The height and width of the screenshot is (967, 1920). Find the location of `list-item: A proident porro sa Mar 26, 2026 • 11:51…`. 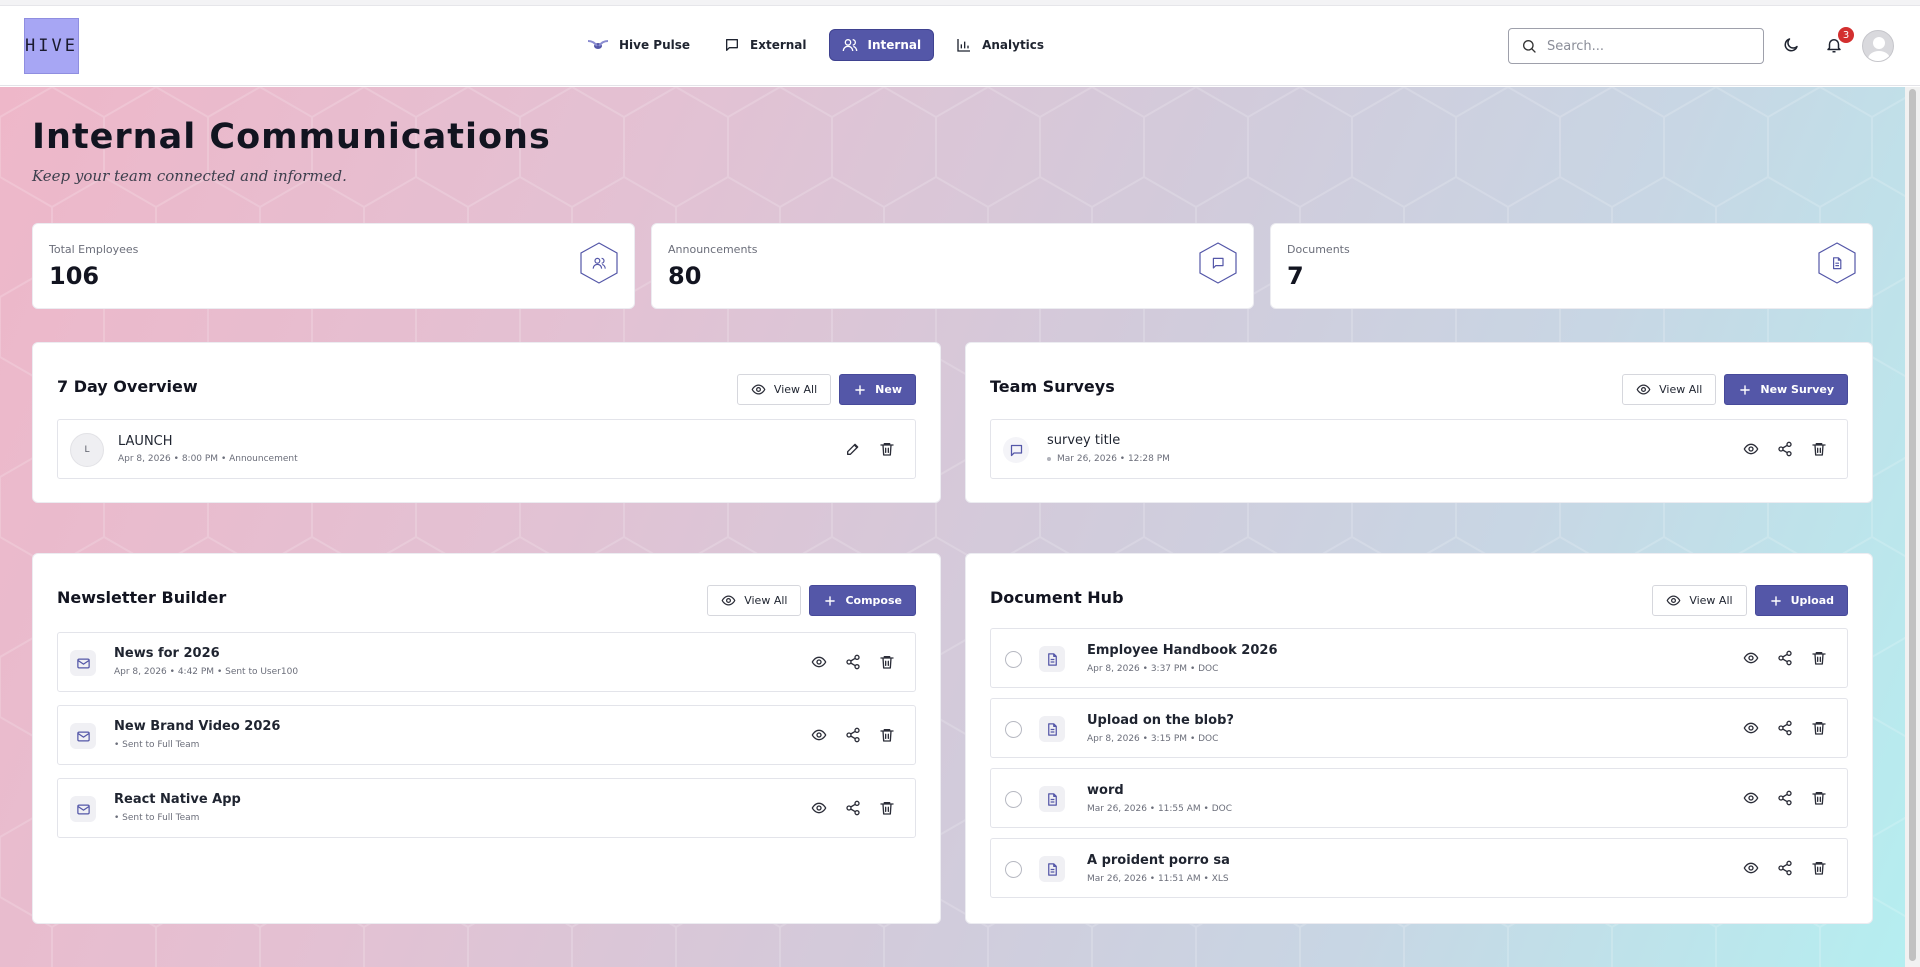

list-item: A proident porro sa Mar 26, 2026 • 11:51… is located at coordinates (1419, 868).